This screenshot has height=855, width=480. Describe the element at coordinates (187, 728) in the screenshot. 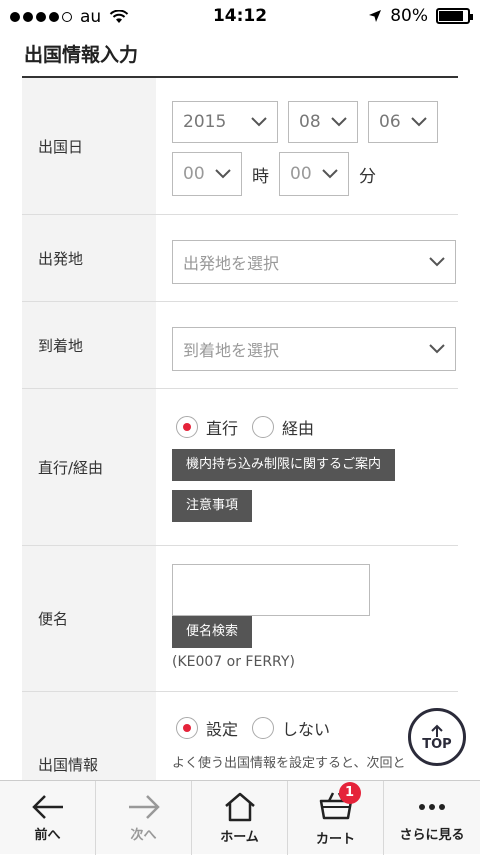

I see `radio-set` at that location.